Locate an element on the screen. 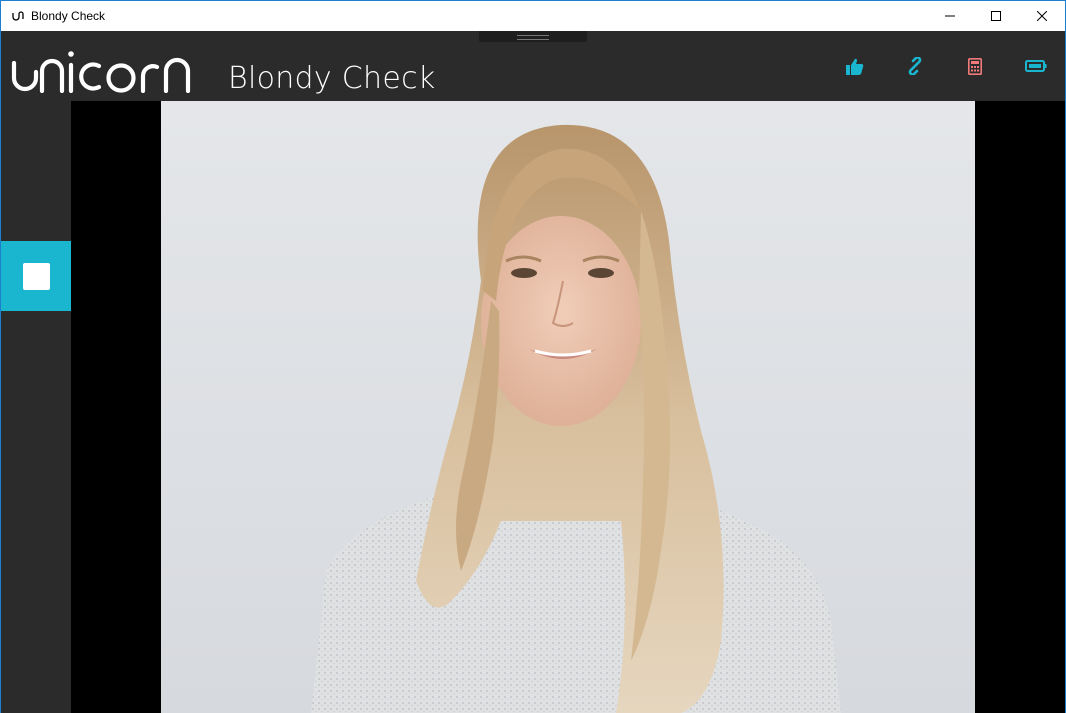  calculator-icon is located at coordinates (975, 66).